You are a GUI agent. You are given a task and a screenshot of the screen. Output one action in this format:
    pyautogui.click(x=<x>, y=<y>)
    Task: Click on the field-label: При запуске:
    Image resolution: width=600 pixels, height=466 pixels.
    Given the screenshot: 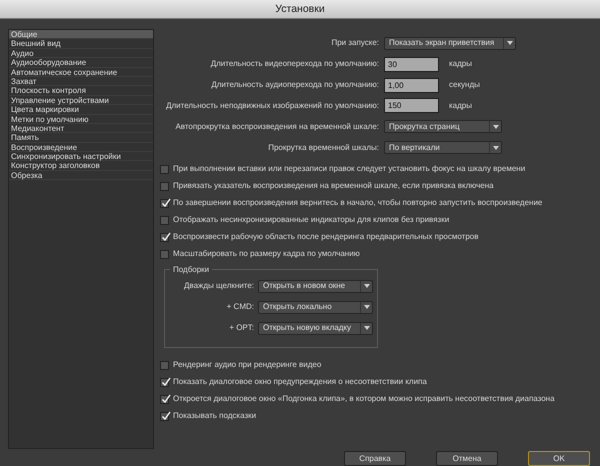 What is the action you would take?
    pyautogui.click(x=355, y=43)
    